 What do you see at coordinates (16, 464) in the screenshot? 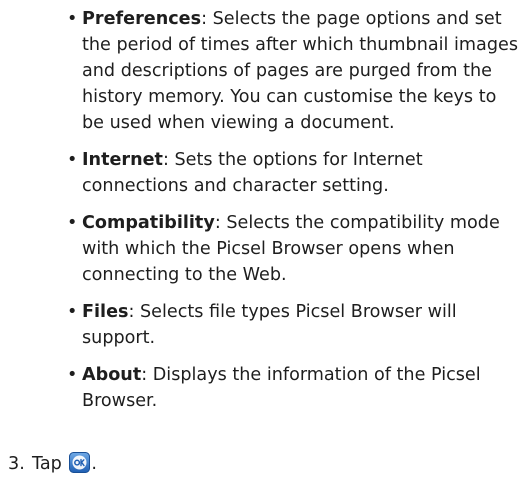
I see `step-number: 3.` at bounding box center [16, 464].